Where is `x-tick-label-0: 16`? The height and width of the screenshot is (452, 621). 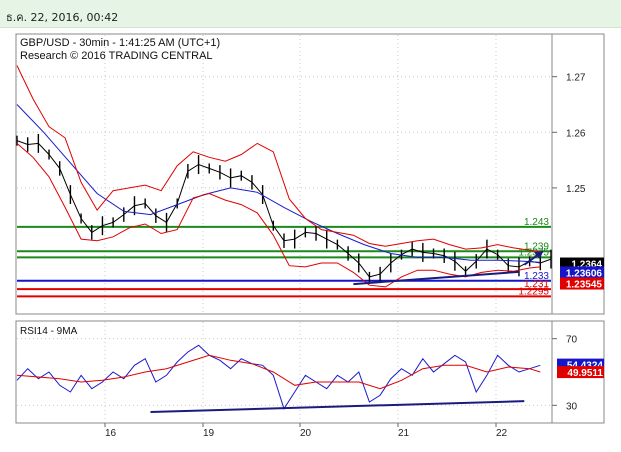
x-tick-label-0: 16 is located at coordinates (111, 433).